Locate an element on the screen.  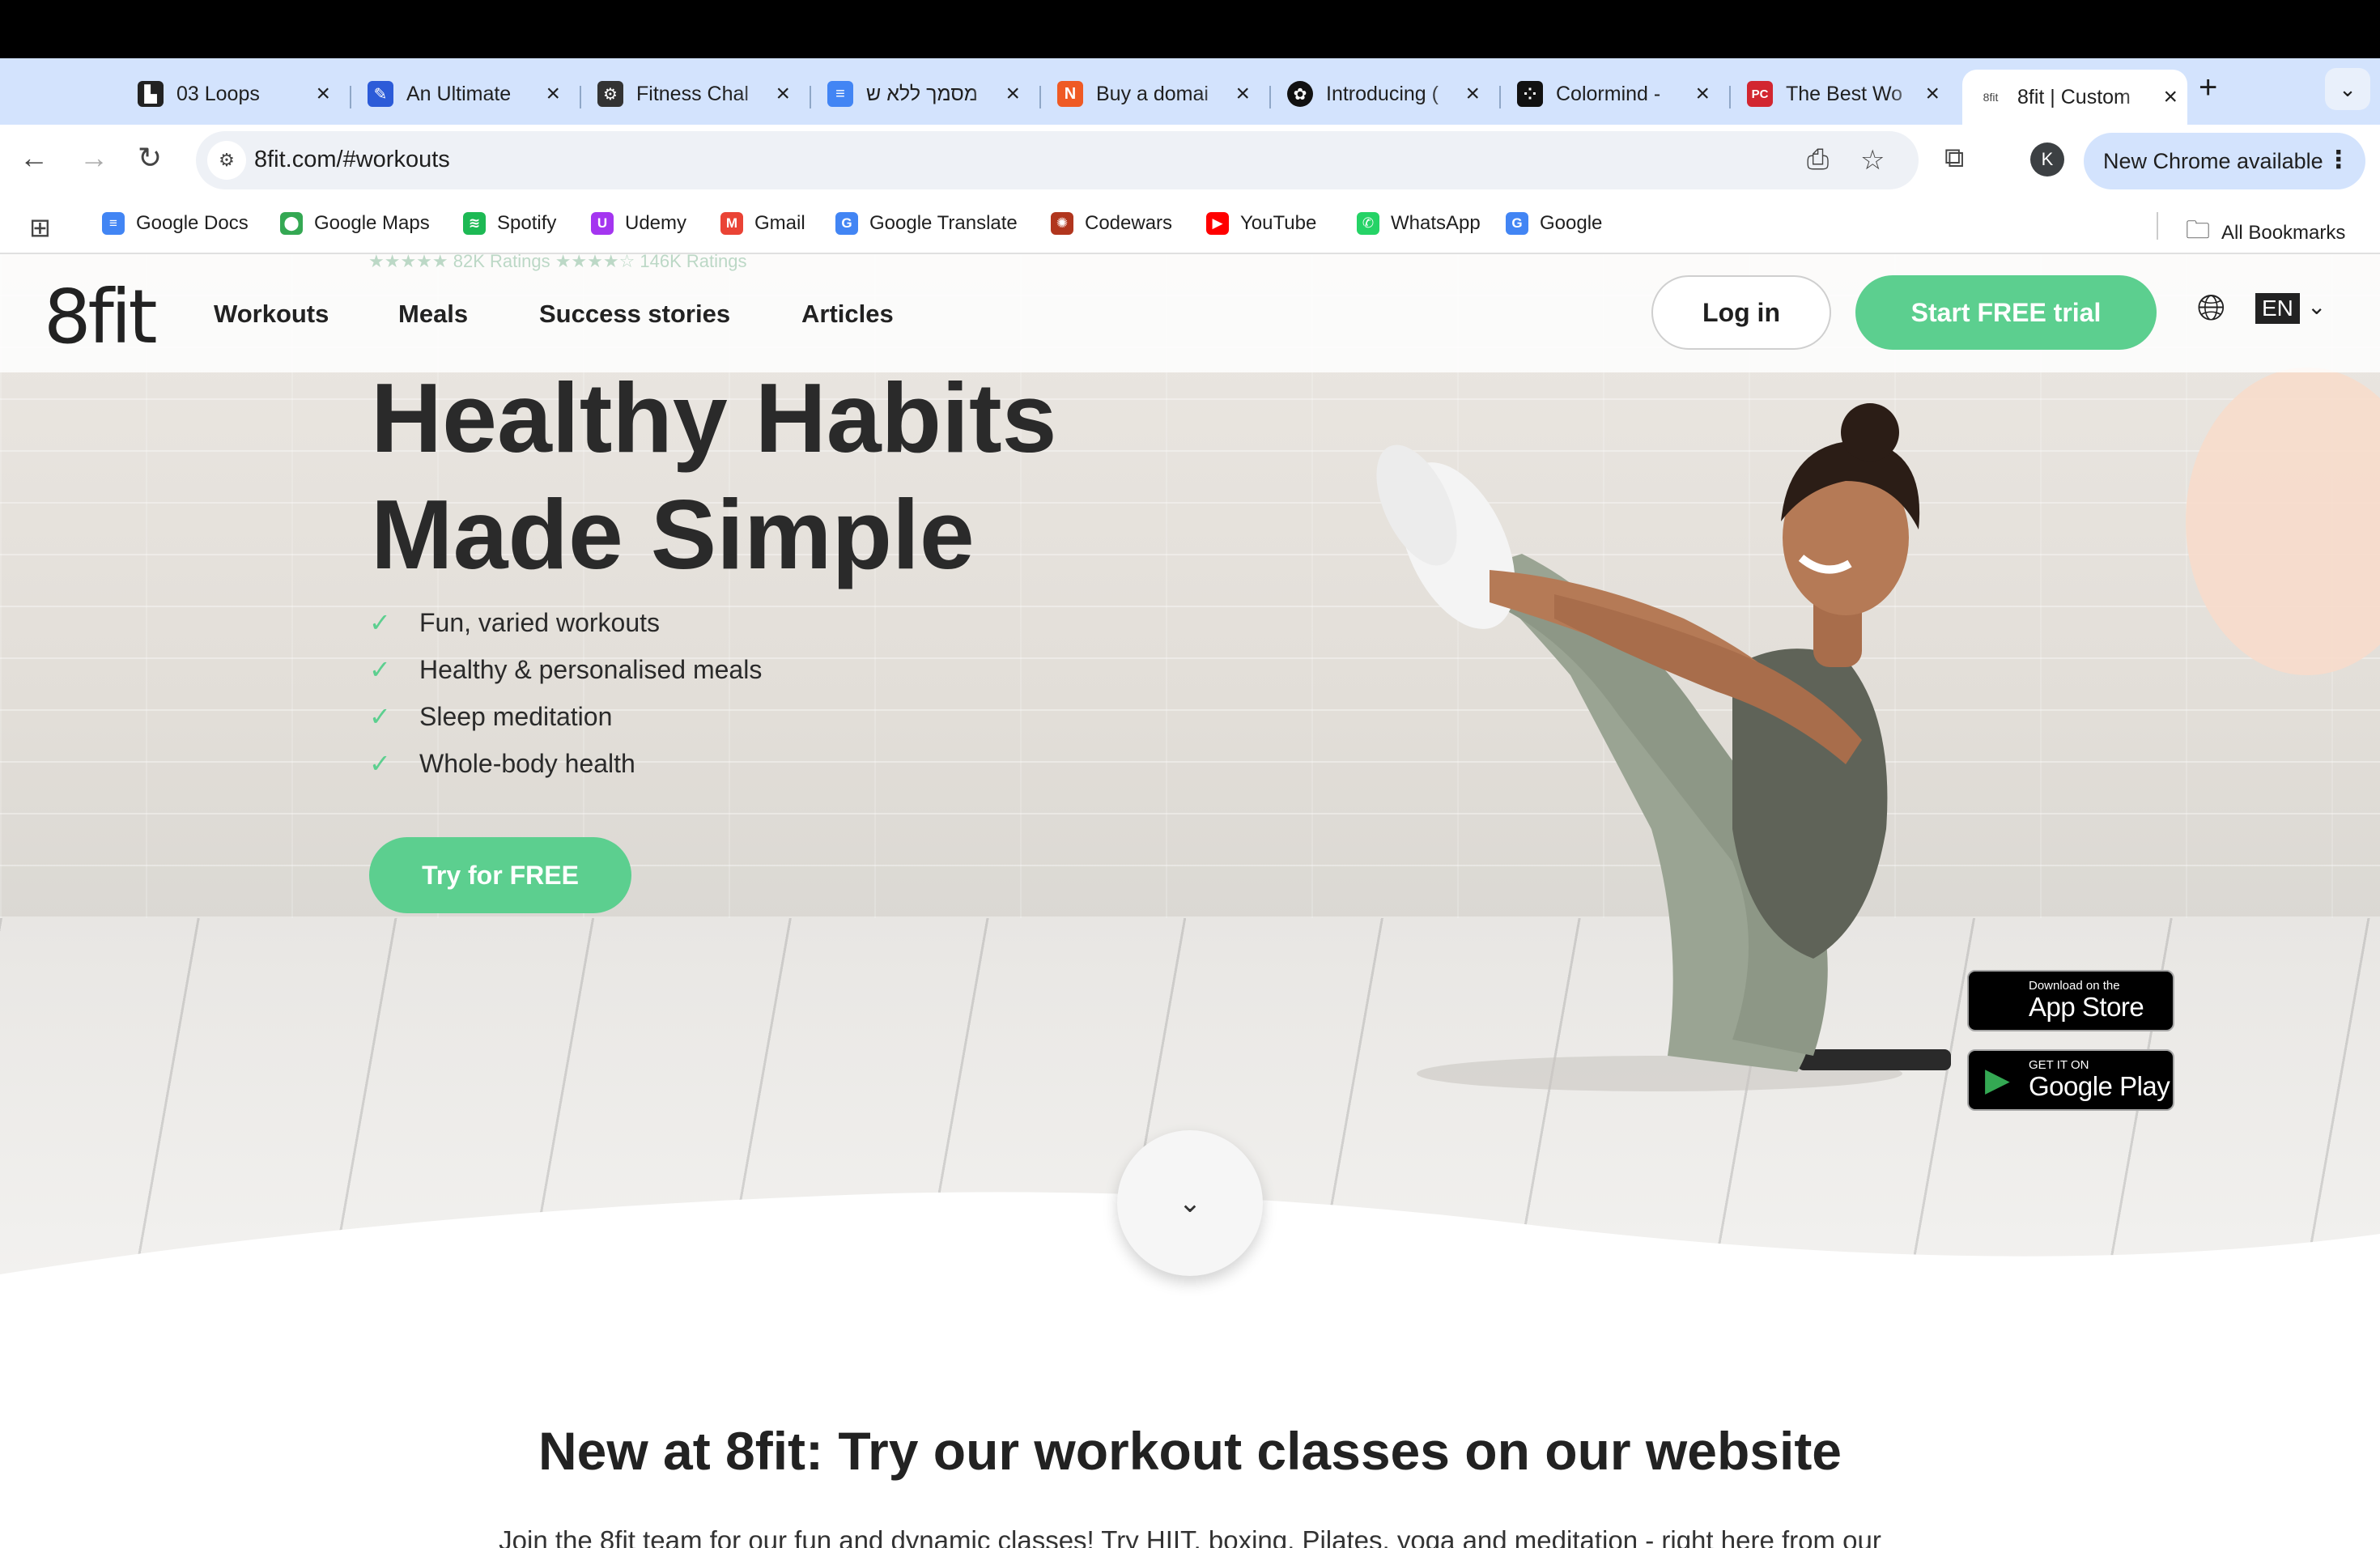
8fit-logo: 8fit is located at coordinates (101, 317).